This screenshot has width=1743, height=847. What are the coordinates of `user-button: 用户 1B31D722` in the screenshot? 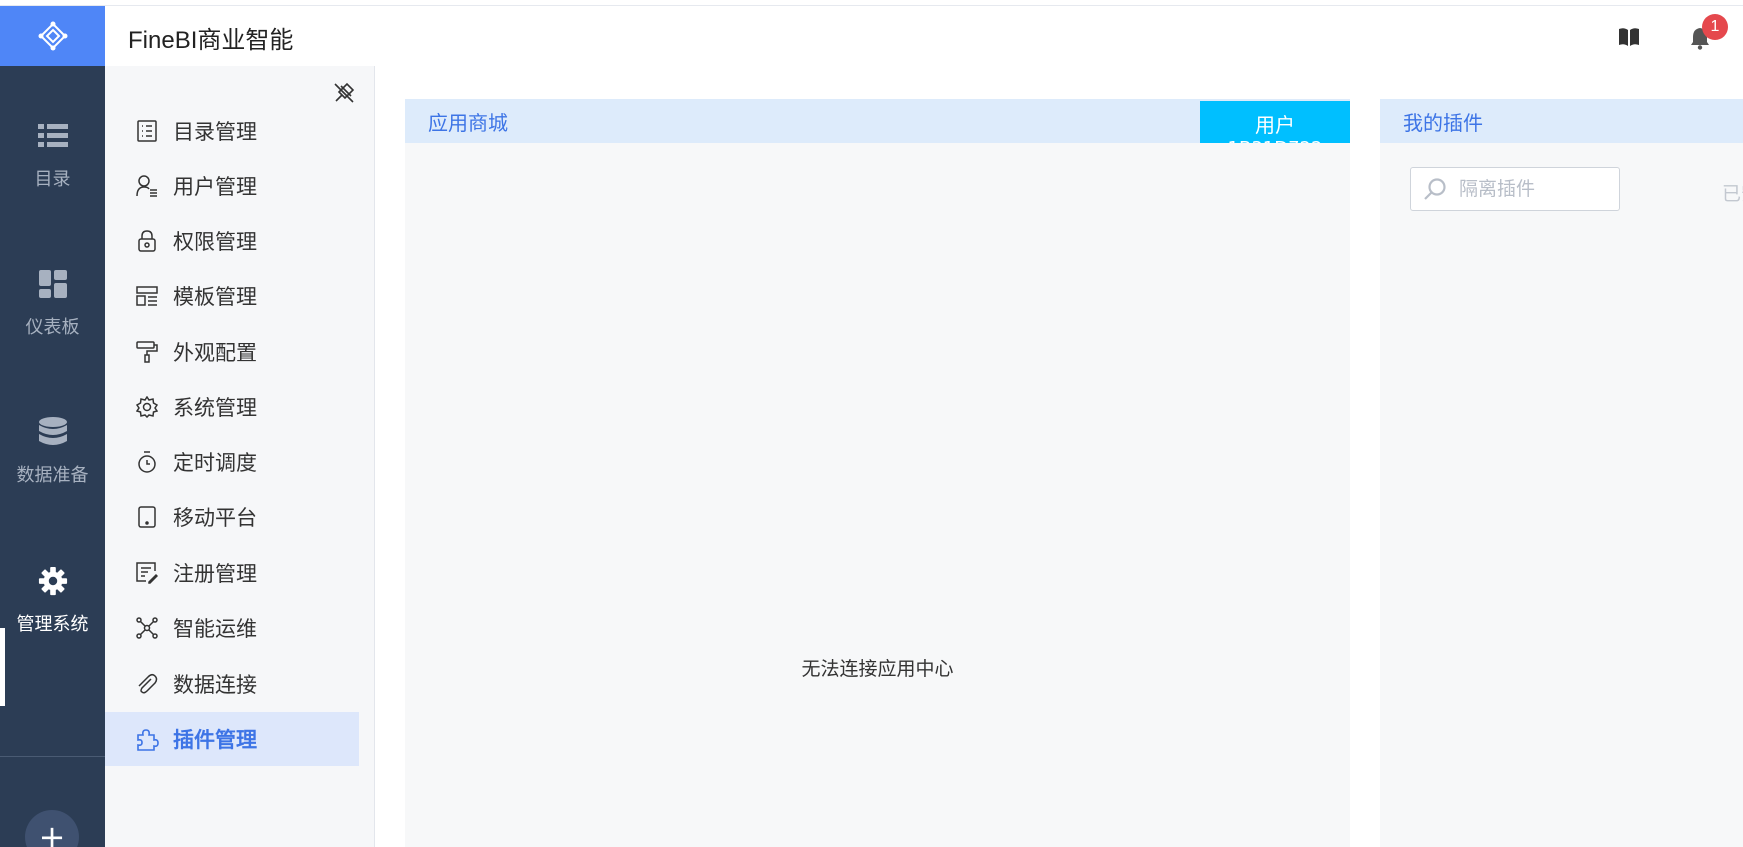 It's located at (1275, 122).